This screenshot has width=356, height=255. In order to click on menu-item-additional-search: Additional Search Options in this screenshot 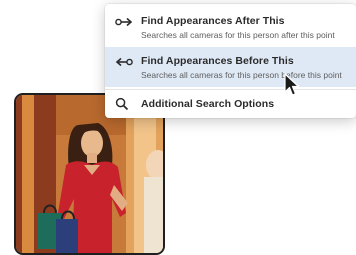, I will do `click(230, 103)`.